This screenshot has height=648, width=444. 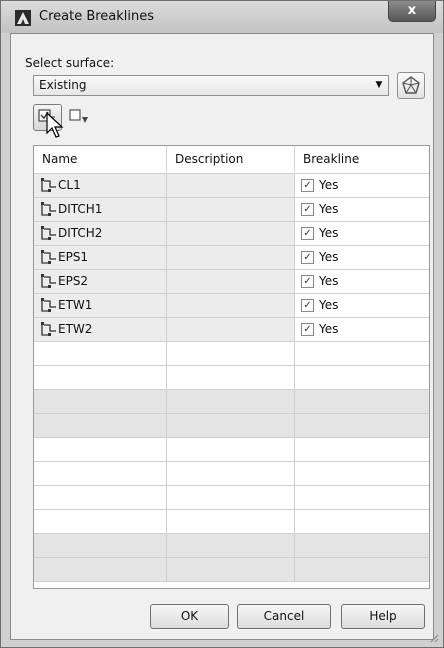 I want to click on name-cell: ETW2, so click(x=100, y=329).